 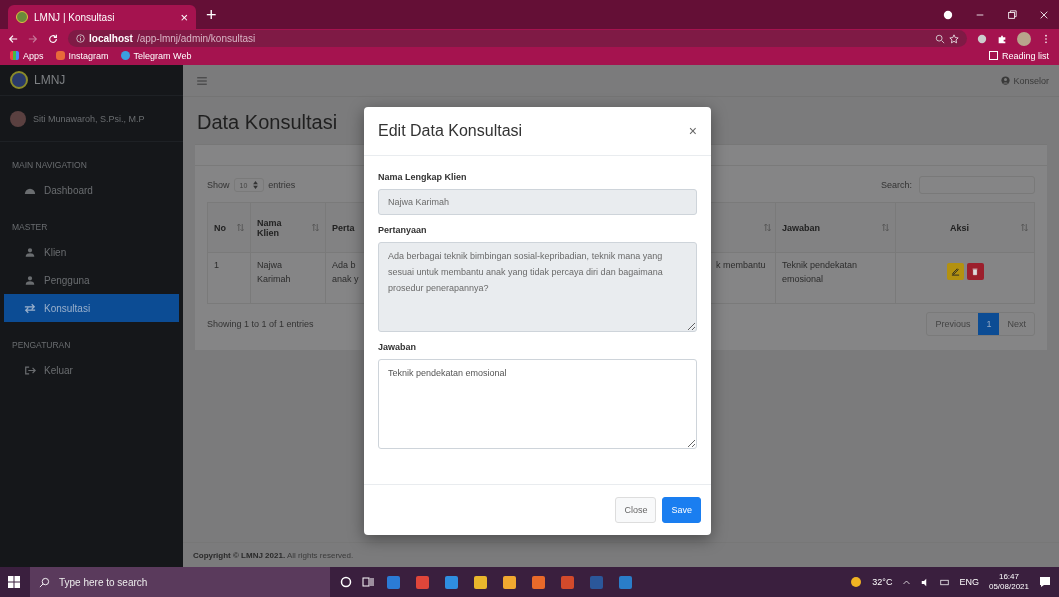 I want to click on bookmark-link: Telegram Web, so click(x=156, y=55).